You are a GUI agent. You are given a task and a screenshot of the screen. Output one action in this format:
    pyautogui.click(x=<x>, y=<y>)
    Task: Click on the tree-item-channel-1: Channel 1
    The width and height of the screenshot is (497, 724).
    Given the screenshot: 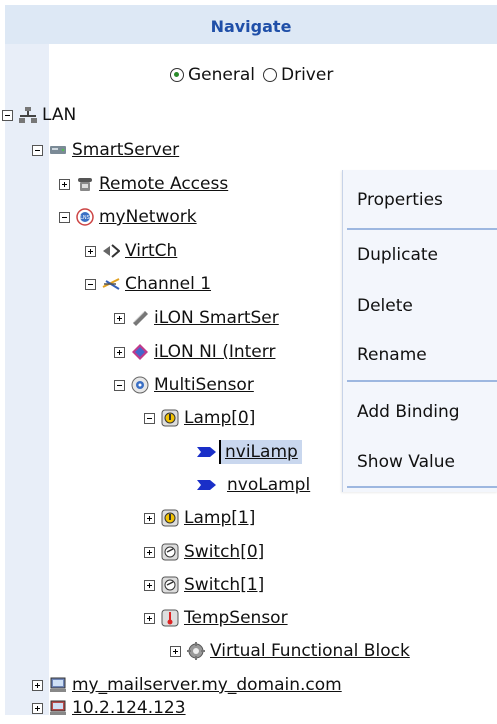 What is the action you would take?
    pyautogui.click(x=148, y=284)
    